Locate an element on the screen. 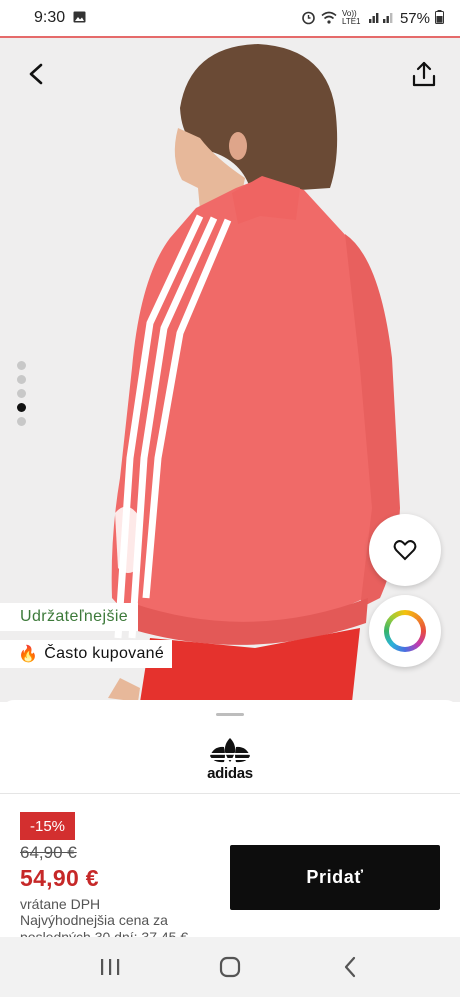 The width and height of the screenshot is (460, 997). recent-apps-button is located at coordinates (110, 967).